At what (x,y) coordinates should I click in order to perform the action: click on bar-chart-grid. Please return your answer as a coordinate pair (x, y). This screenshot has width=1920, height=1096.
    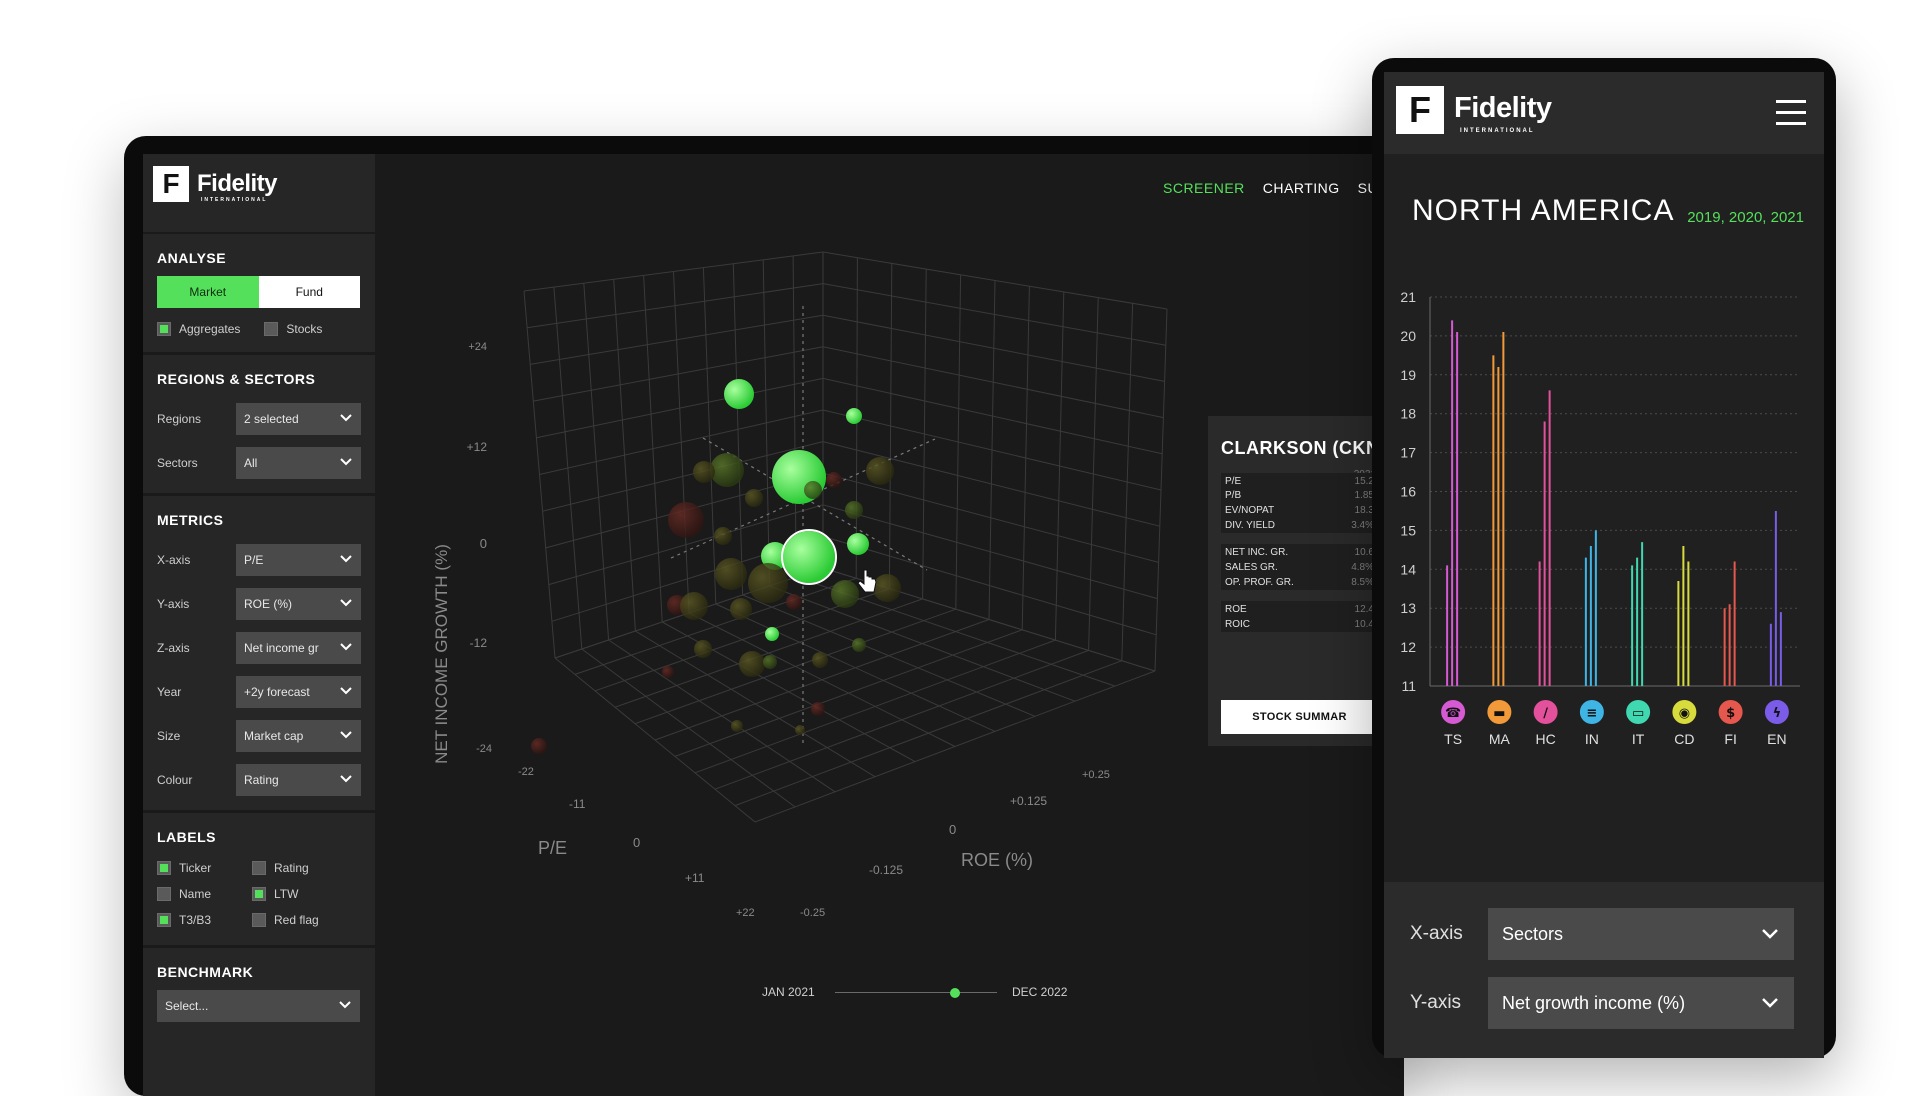
    Looking at the image, I should click on (1614, 491).